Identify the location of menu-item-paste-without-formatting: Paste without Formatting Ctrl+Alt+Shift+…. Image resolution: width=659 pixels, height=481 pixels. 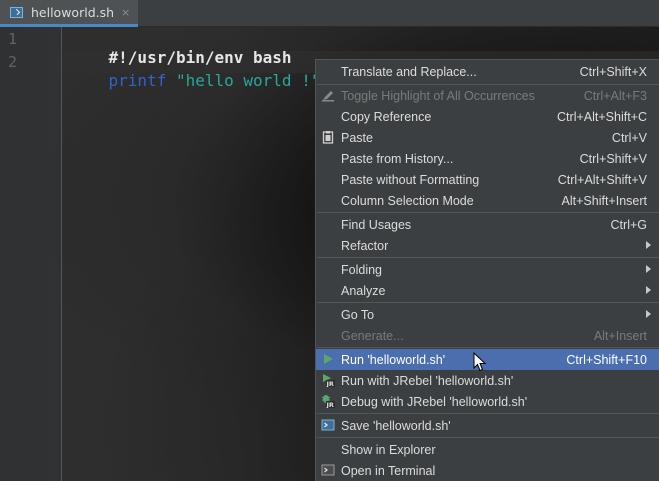
(487, 179).